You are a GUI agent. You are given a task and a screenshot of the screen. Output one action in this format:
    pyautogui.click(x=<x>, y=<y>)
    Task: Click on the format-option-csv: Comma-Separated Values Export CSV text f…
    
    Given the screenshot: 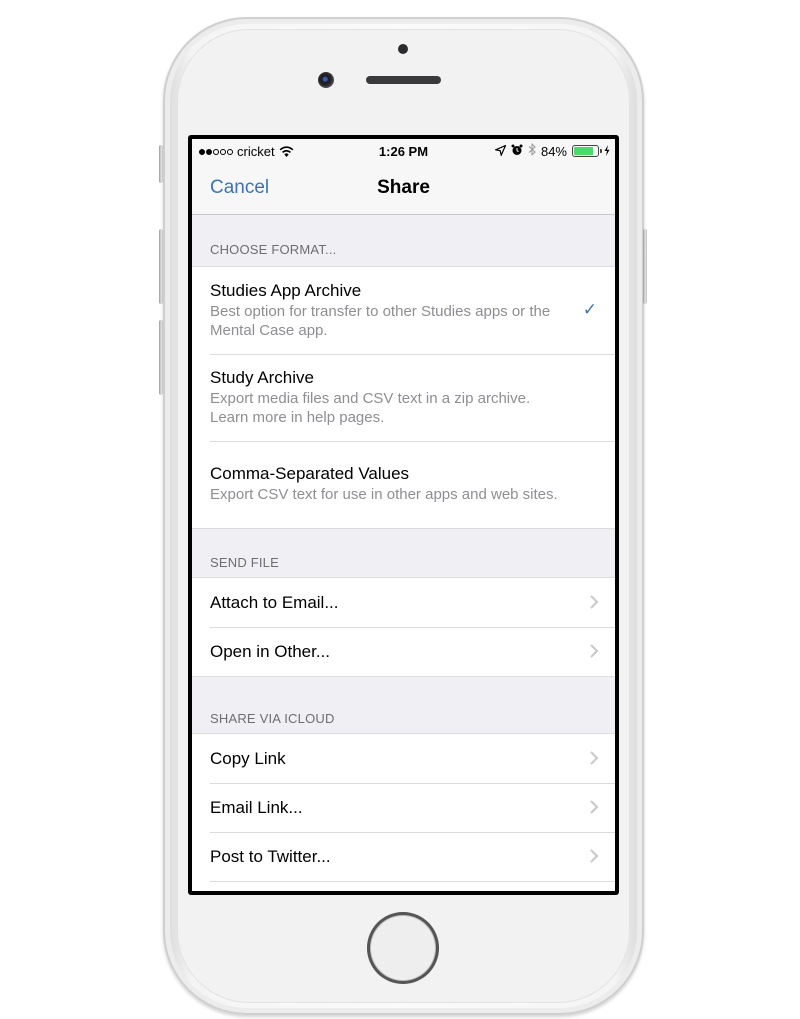 What is the action you would take?
    pyautogui.click(x=403, y=484)
    